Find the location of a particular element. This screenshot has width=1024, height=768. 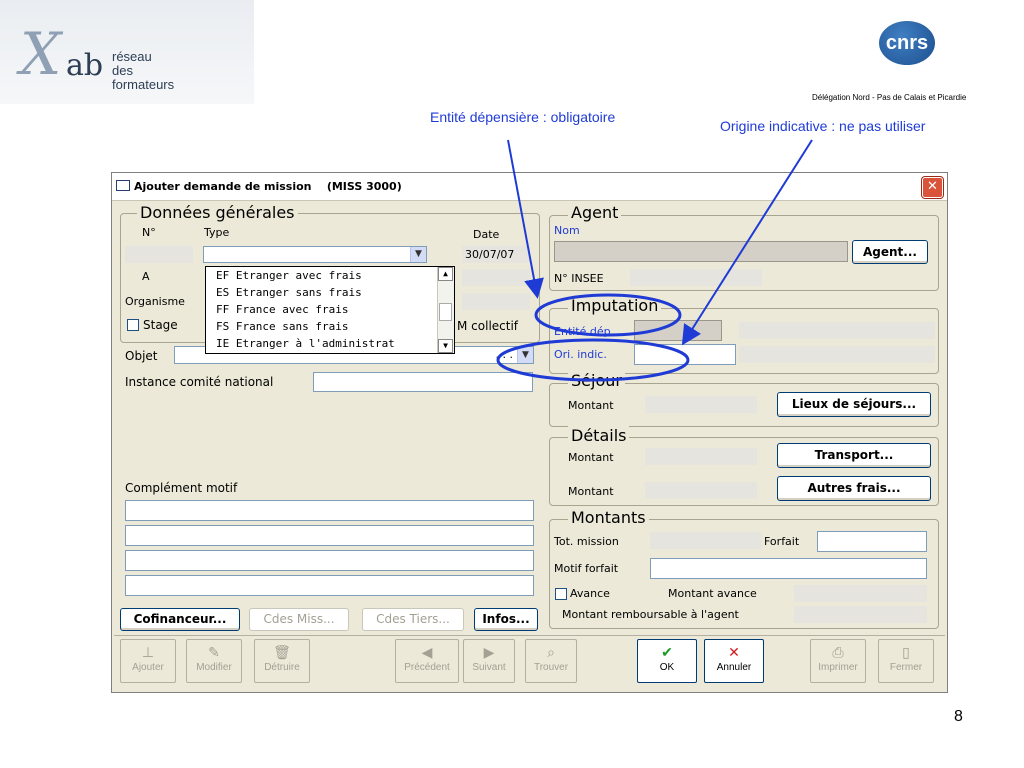

sejour-montant-field is located at coordinates (701, 404).